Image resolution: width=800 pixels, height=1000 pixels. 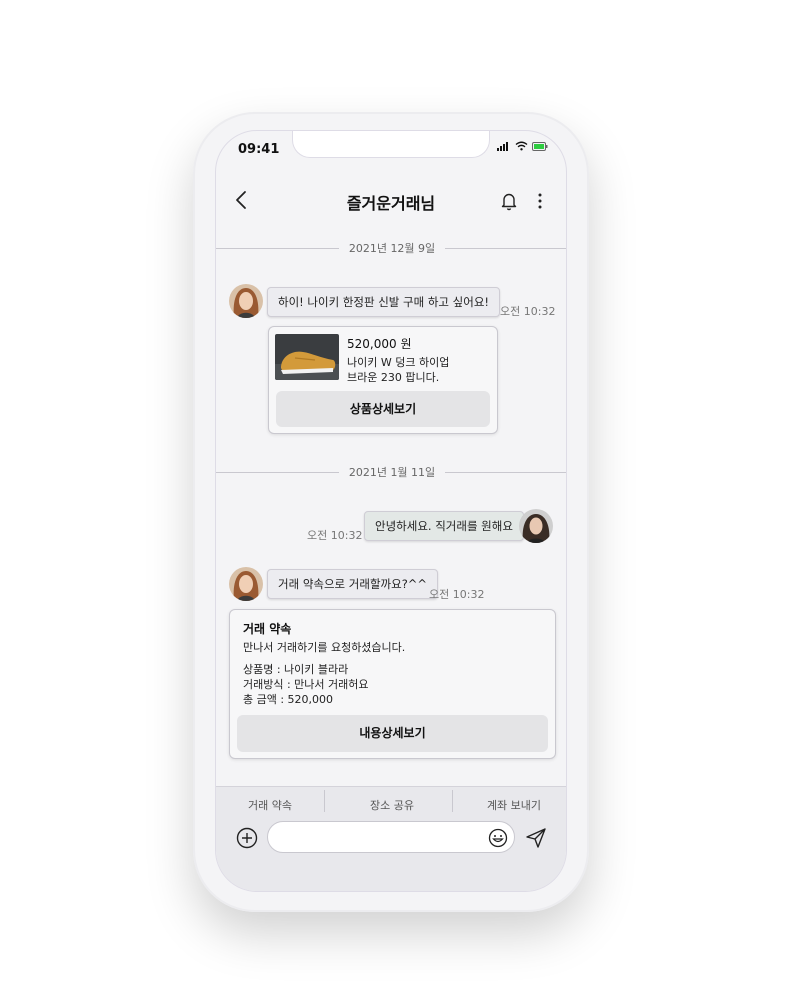 I want to click on plus-icon, so click(x=247, y=838).